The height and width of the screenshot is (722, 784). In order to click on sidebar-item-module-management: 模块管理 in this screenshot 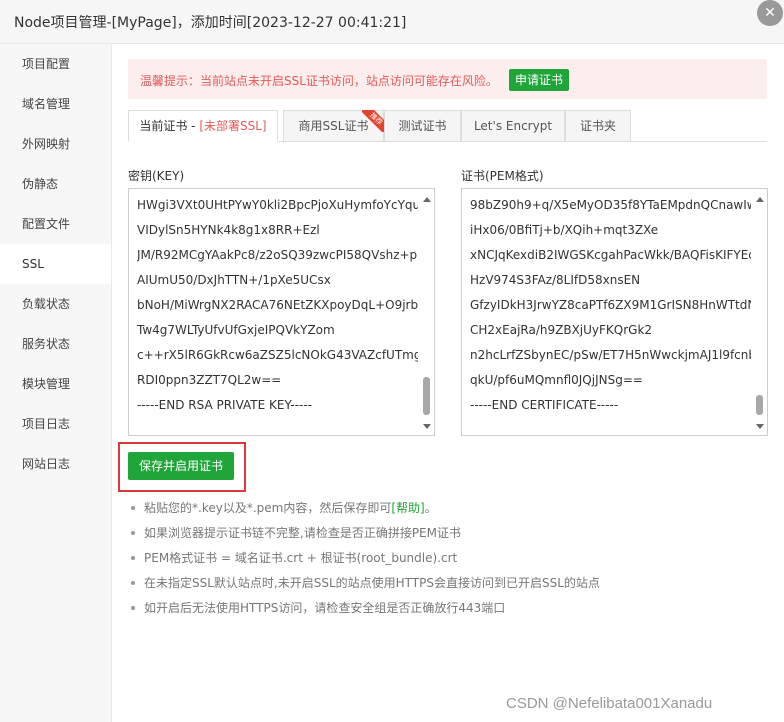, I will do `click(55, 384)`.